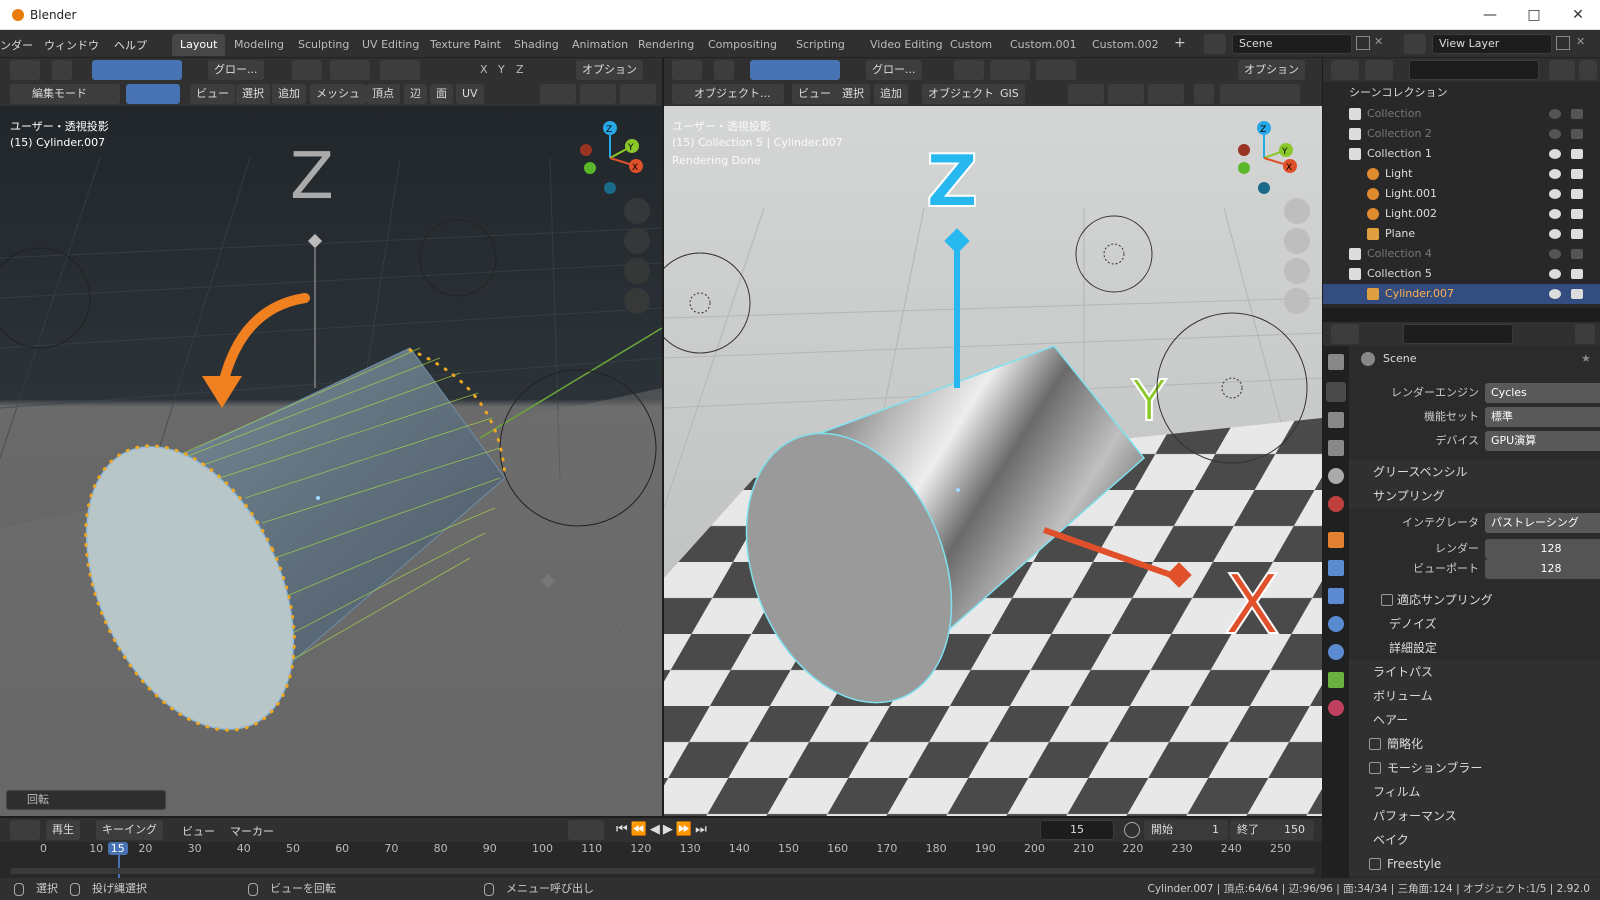 The image size is (1600, 900). What do you see at coordinates (1297, 271) in the screenshot?
I see `right-camera-icon` at bounding box center [1297, 271].